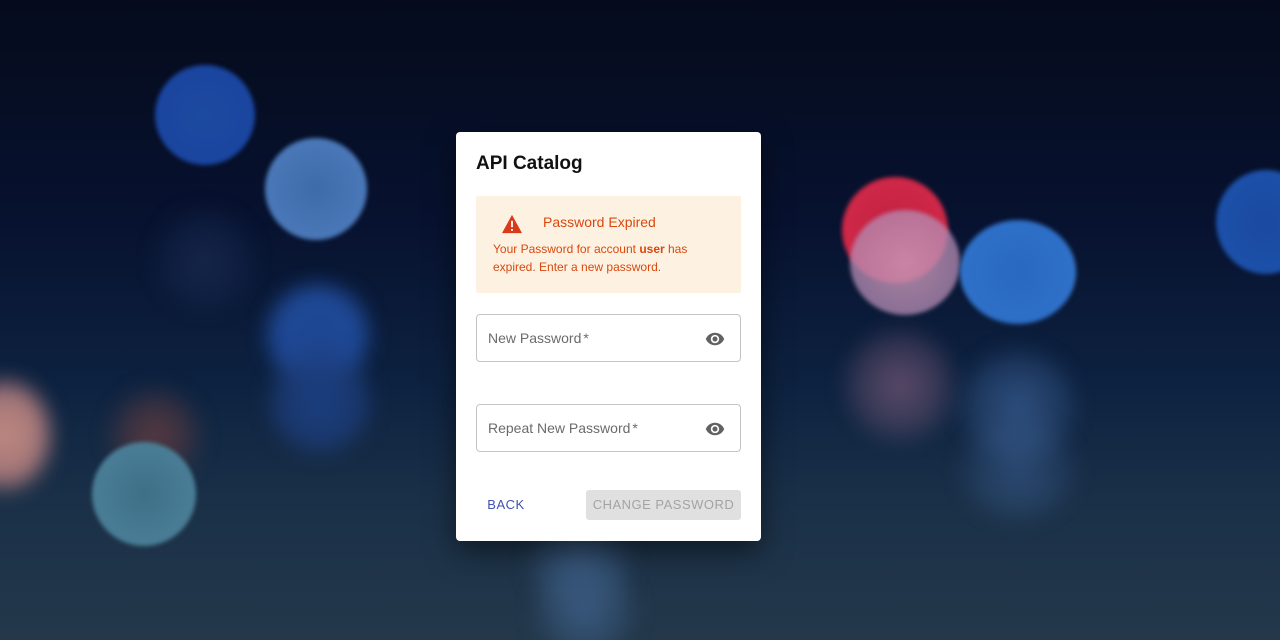  I want to click on repeat-password-field: Repeat New Password *, so click(608, 428).